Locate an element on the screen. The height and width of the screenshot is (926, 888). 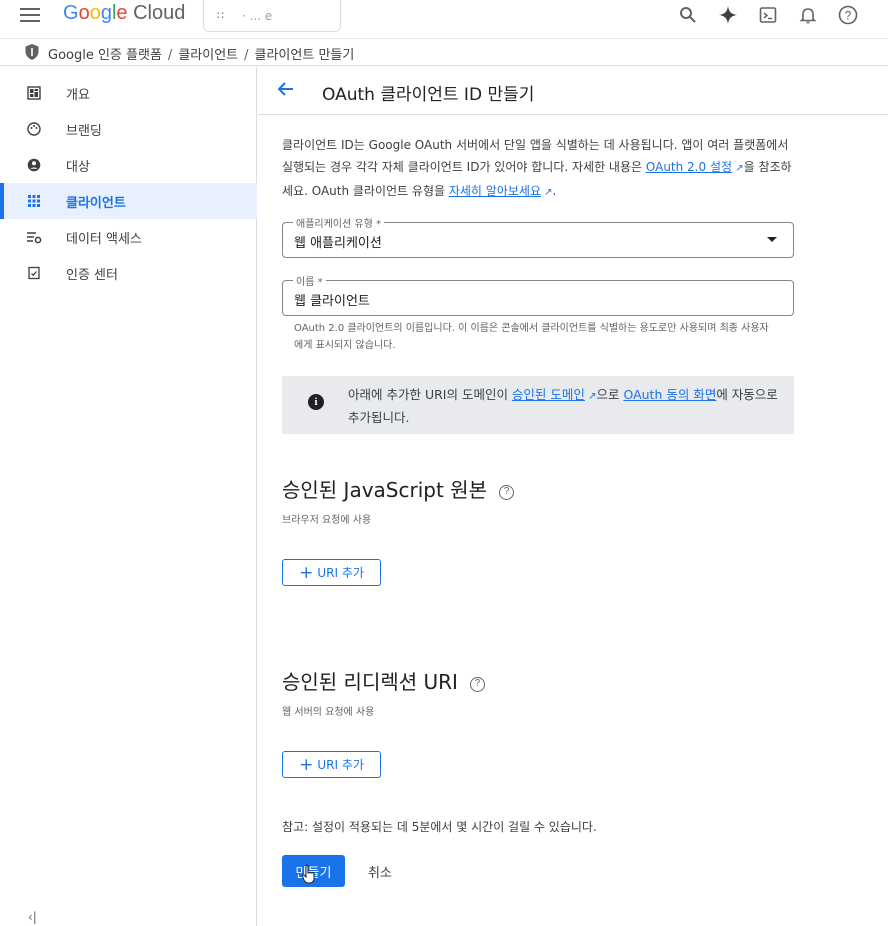
learn-more-link: 자세히 알아보세요 is located at coordinates (495, 191).